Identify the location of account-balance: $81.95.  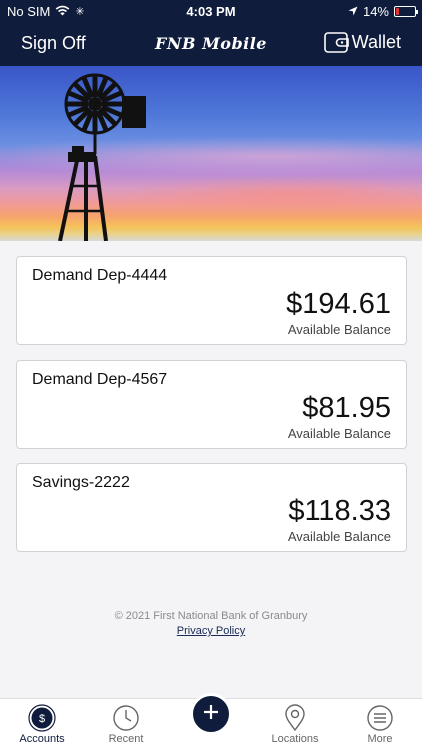
(346, 408).